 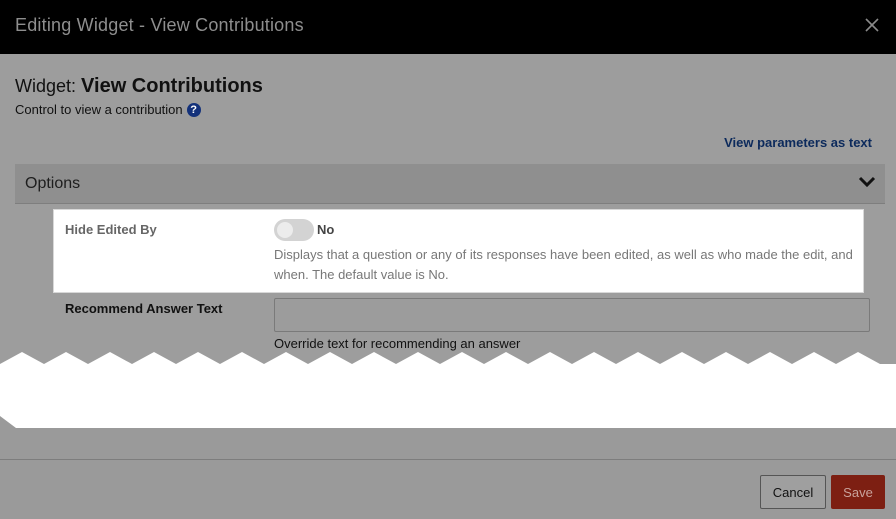 What do you see at coordinates (294, 230) in the screenshot?
I see `hide-edited-by-toggle` at bounding box center [294, 230].